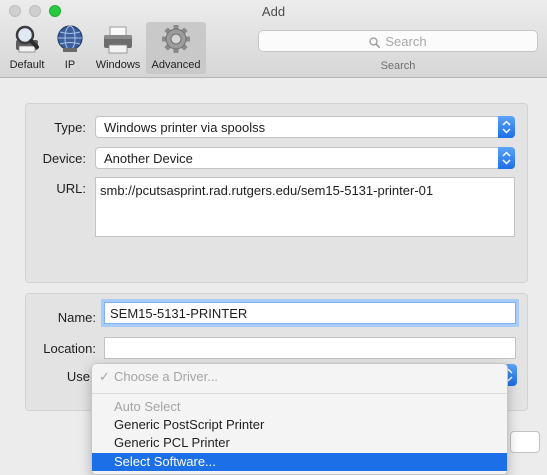  Describe the element at coordinates (375, 42) in the screenshot. I see `search-icon` at that location.